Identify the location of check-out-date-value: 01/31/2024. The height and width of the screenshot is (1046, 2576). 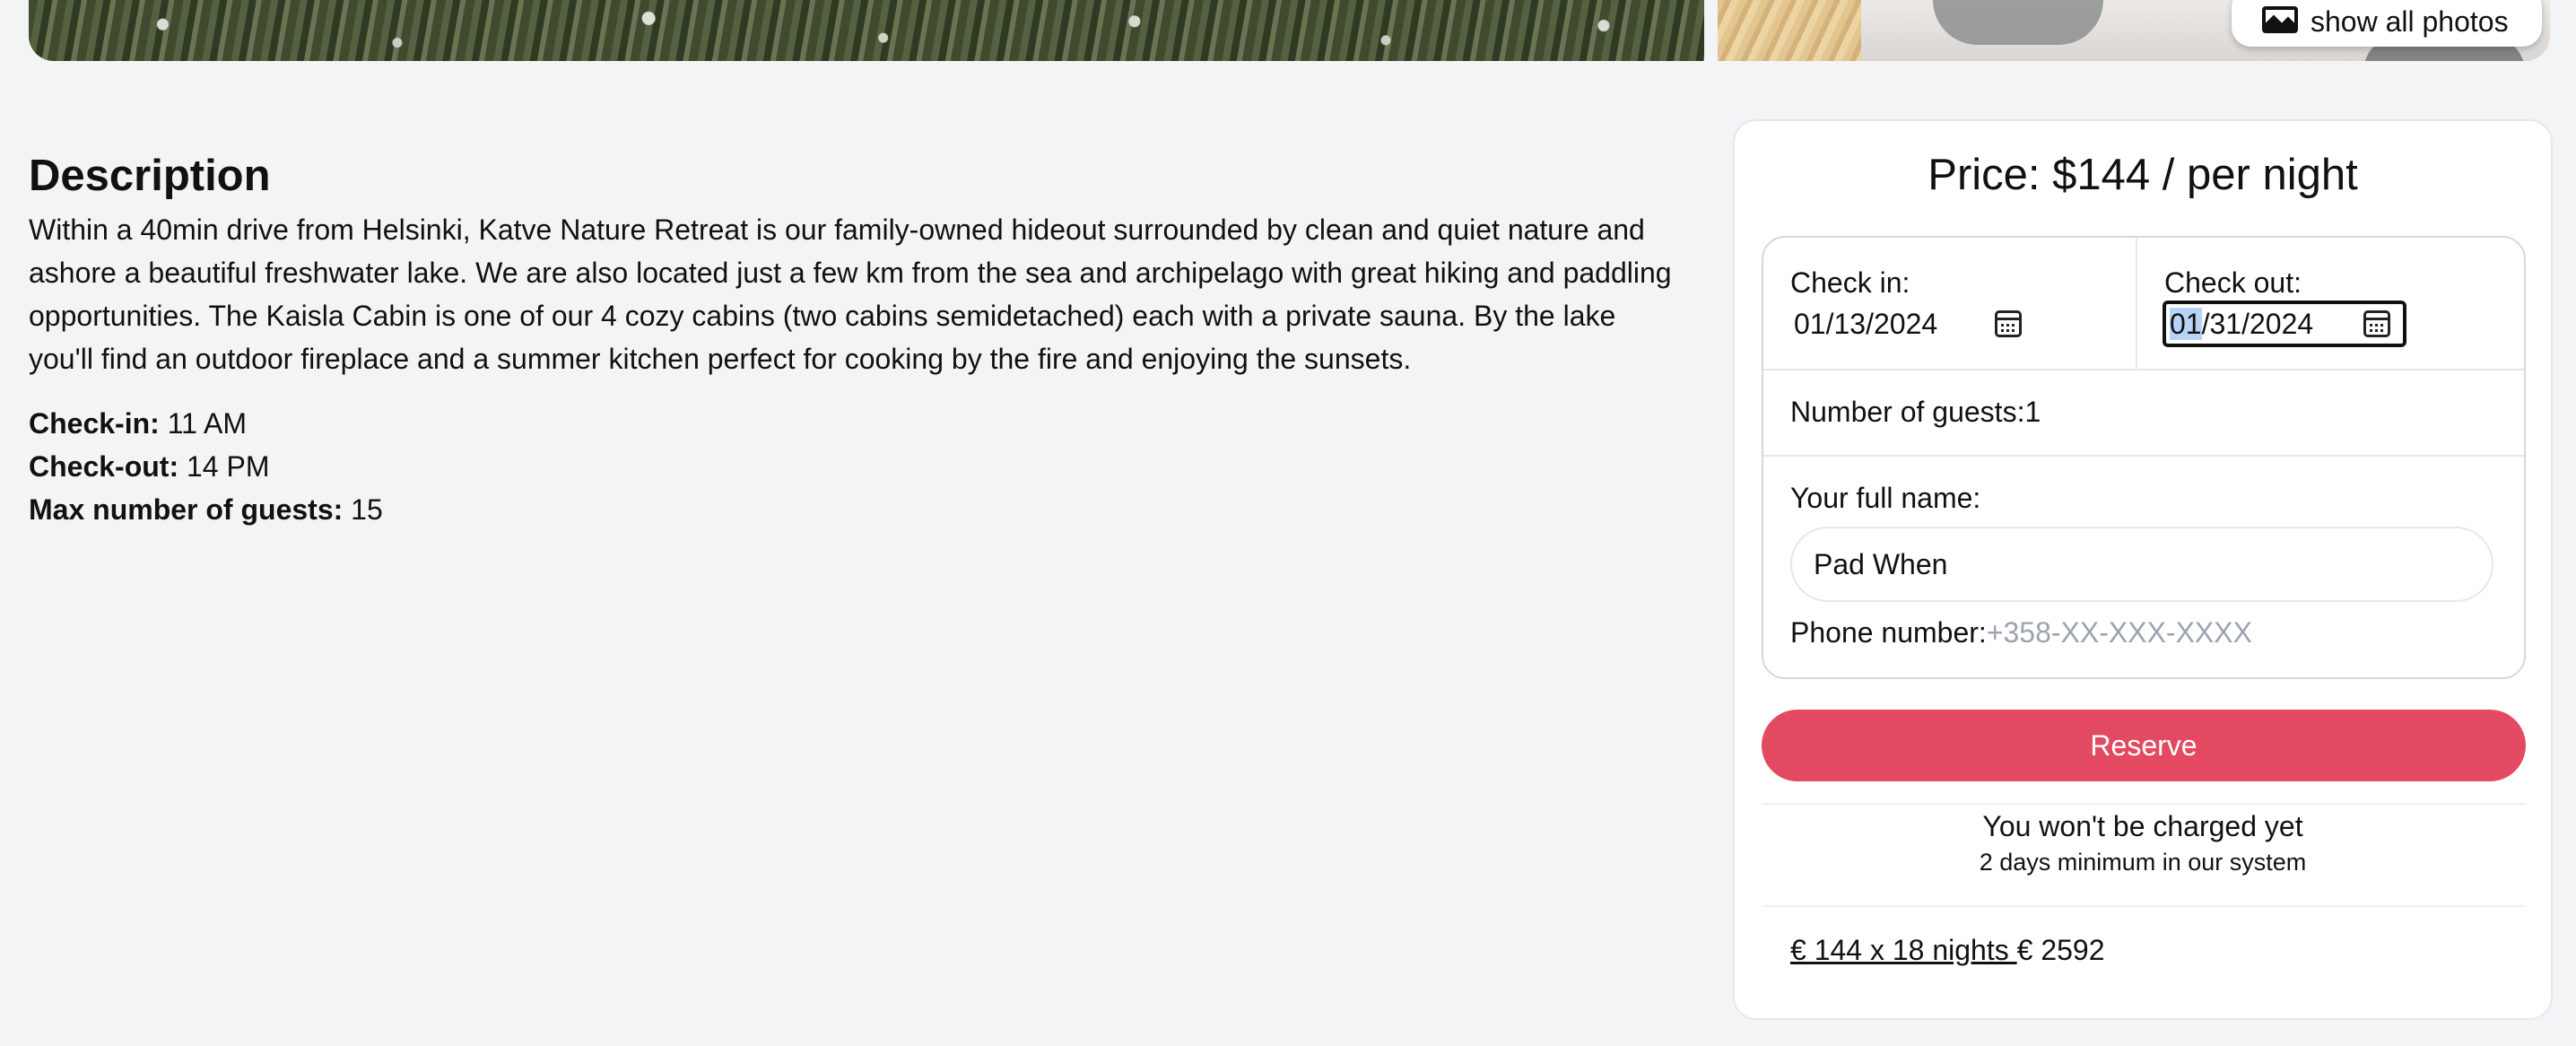
(2266, 324).